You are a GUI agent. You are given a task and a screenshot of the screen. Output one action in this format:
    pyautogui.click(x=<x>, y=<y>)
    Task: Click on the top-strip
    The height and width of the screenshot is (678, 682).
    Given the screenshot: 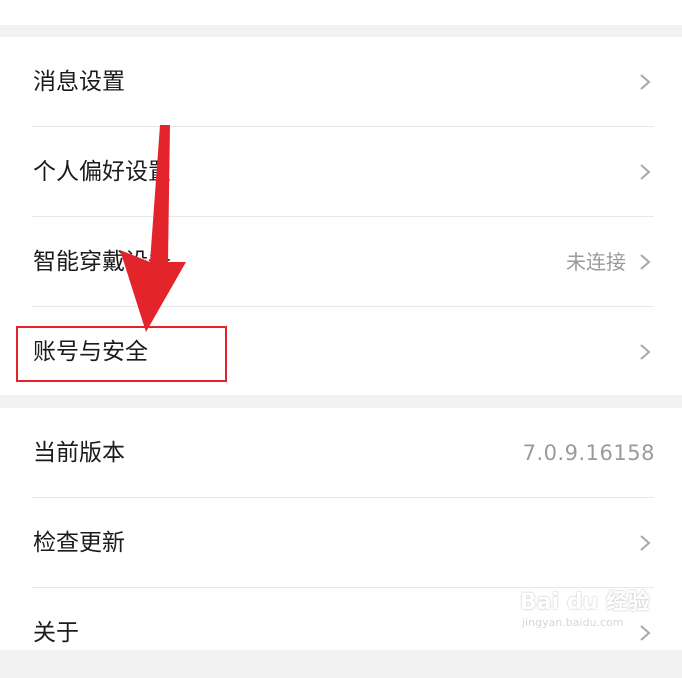 What is the action you would take?
    pyautogui.click(x=341, y=12)
    